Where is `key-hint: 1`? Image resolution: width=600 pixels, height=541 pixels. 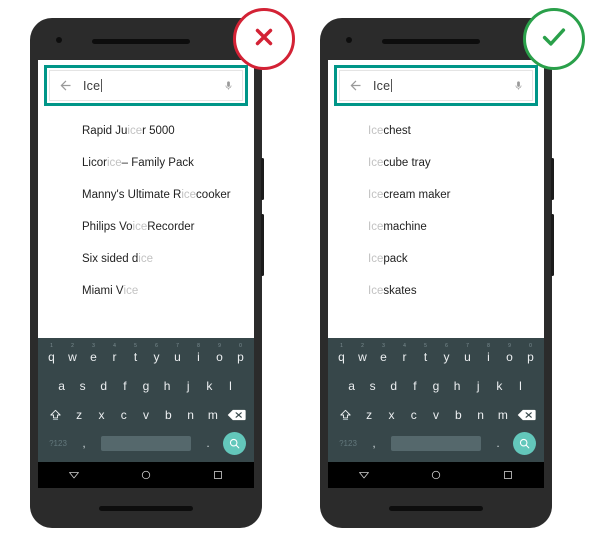 key-hint: 1 is located at coordinates (51, 346).